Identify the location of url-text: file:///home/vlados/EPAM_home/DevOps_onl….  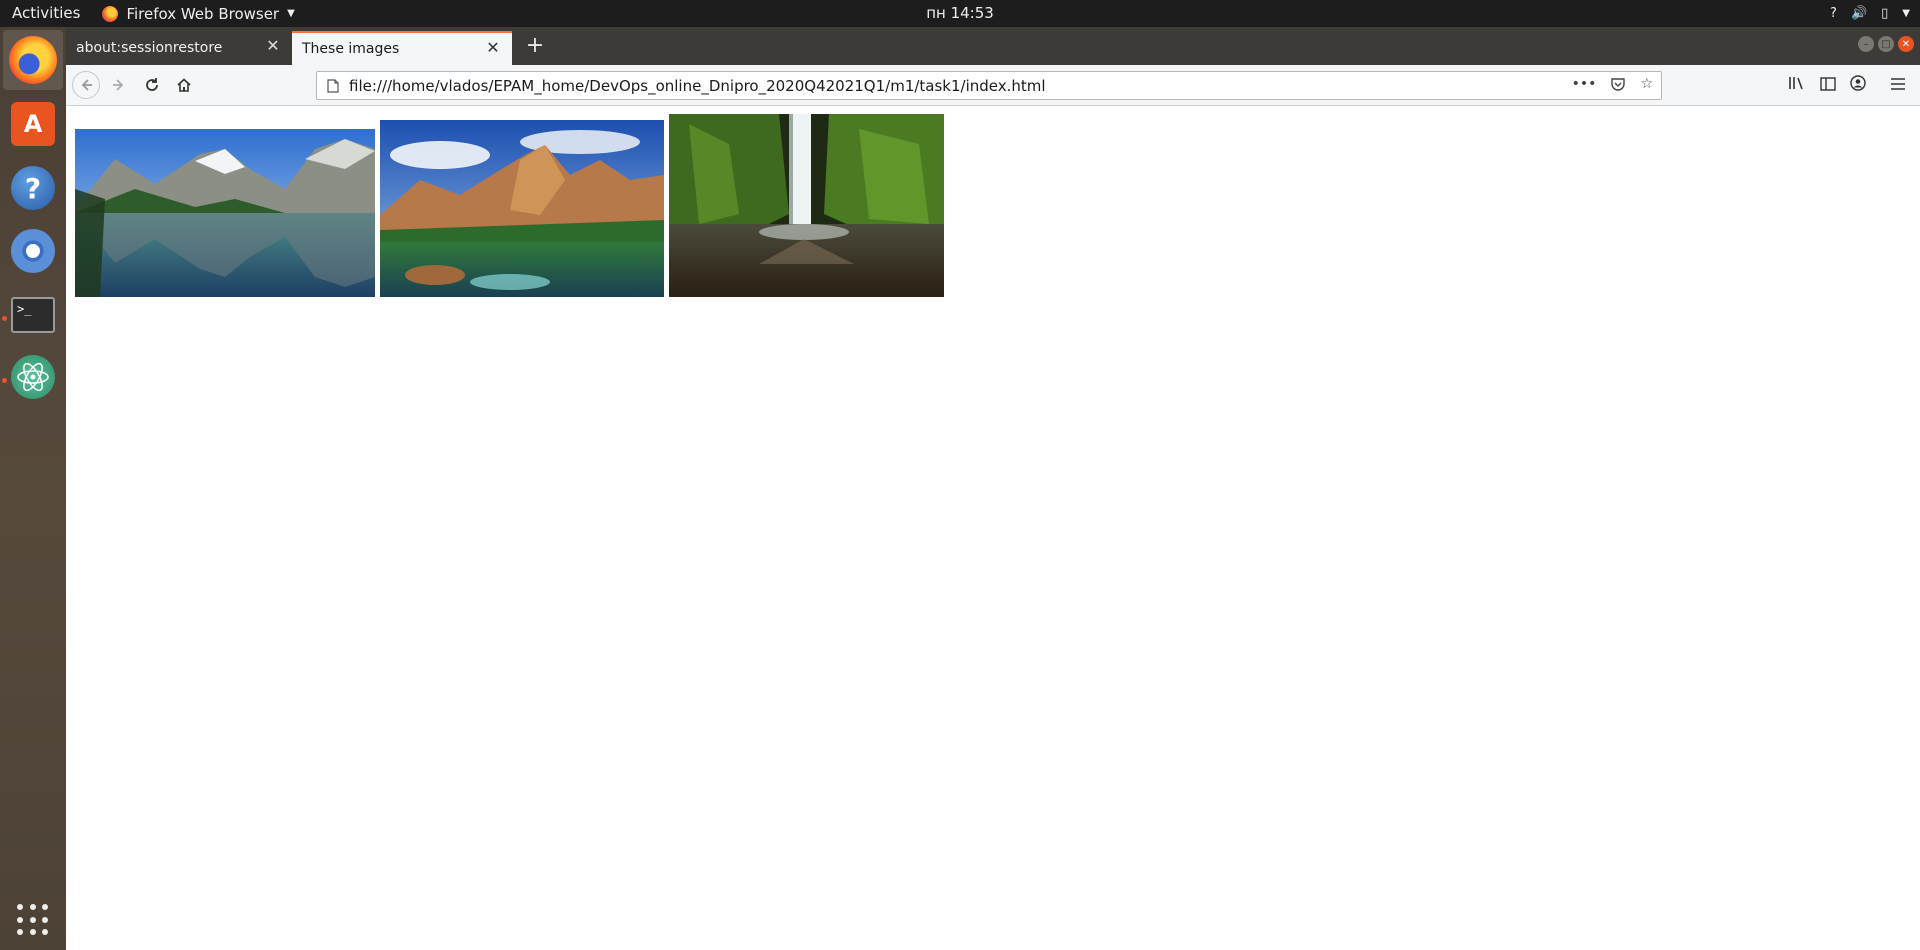
(960, 86).